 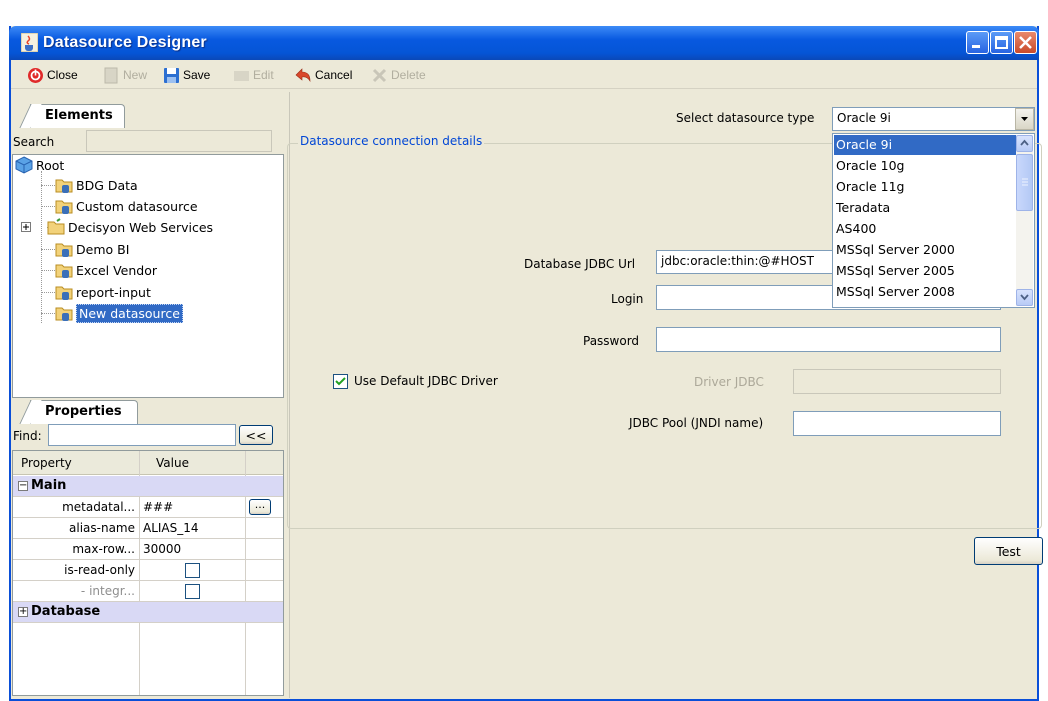 I want to click on group-row-database: + Database, so click(x=148, y=612).